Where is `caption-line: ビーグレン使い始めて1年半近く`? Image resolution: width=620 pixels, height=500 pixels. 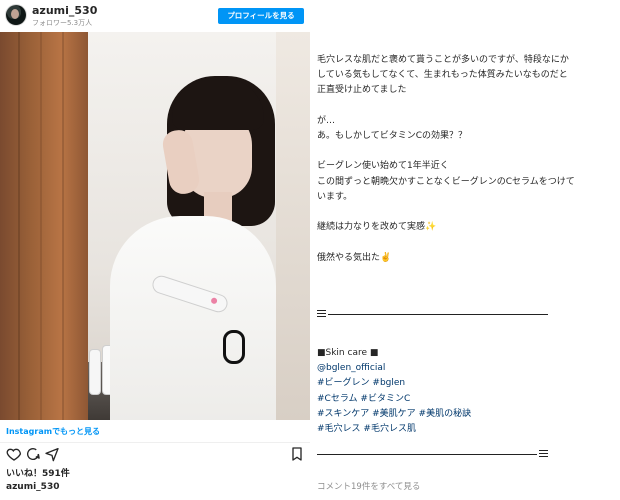
caption-line: ビーグレン使い始めて1年半近く is located at coordinates (383, 166).